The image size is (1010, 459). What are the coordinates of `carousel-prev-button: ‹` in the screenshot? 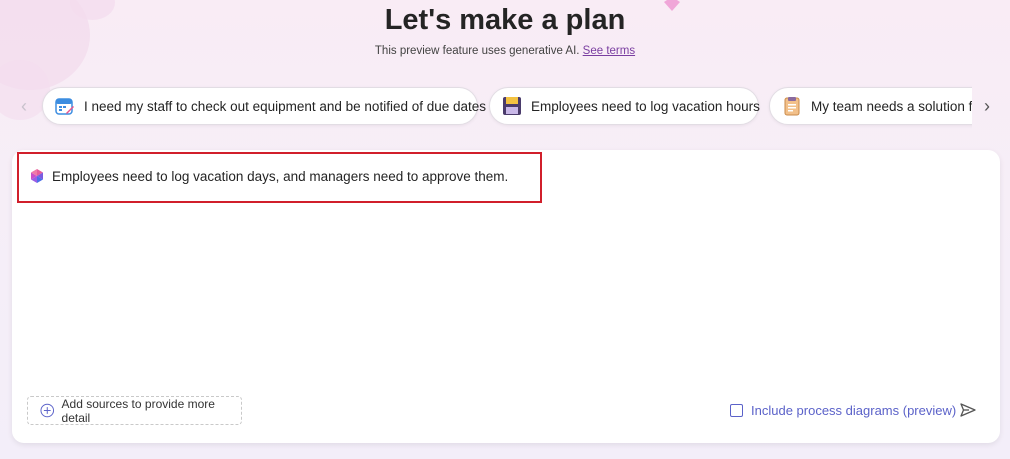 It's located at (24, 106).